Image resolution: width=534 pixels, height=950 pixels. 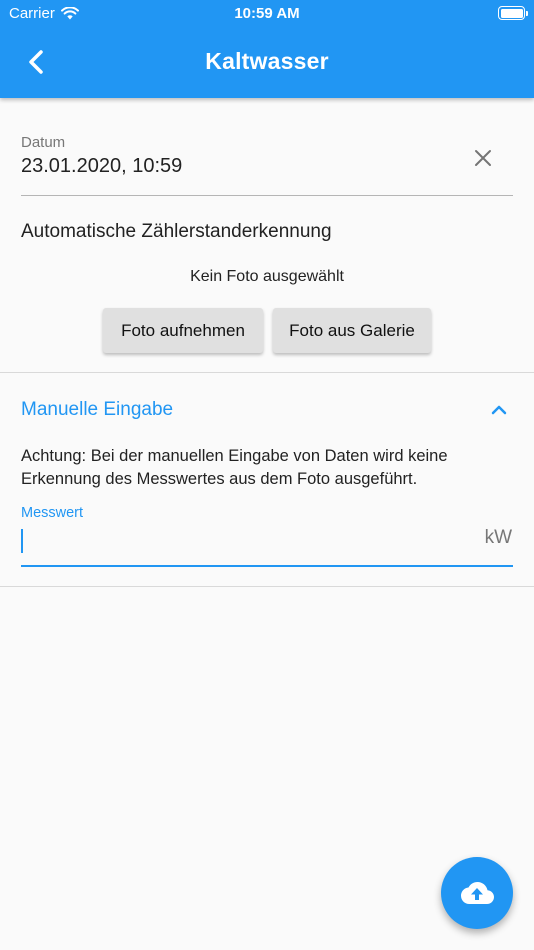 I want to click on measurement-input, so click(x=241, y=541).